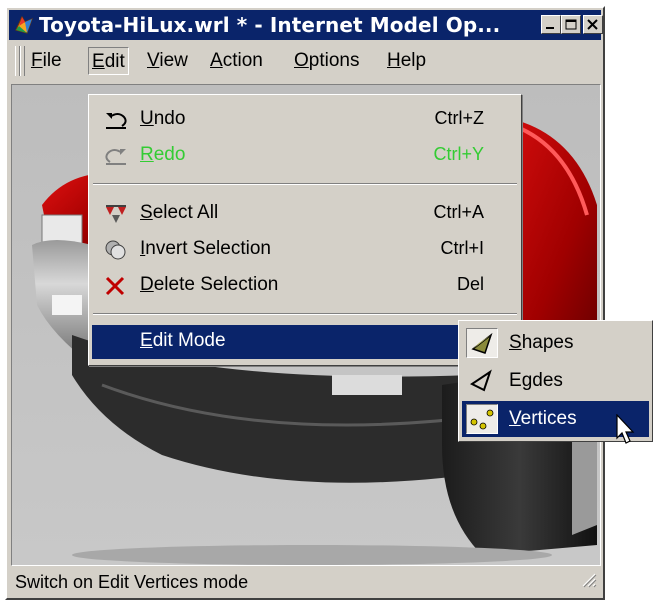 The height and width of the screenshot is (601, 653). Describe the element at coordinates (116, 286) in the screenshot. I see `delete-icon` at that location.